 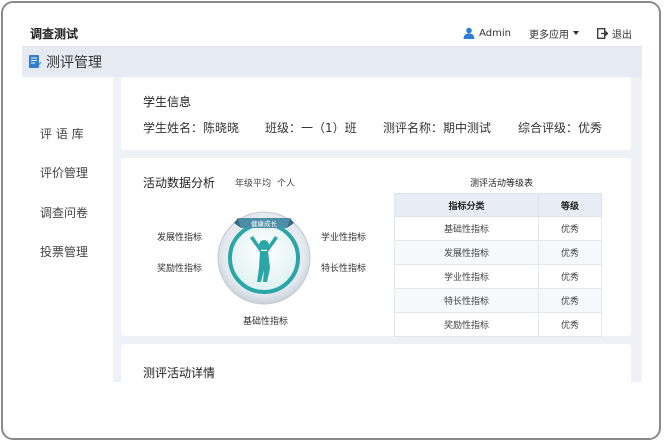 What do you see at coordinates (549, 35) in the screenshot?
I see `more-apps-label: 更多应用` at bounding box center [549, 35].